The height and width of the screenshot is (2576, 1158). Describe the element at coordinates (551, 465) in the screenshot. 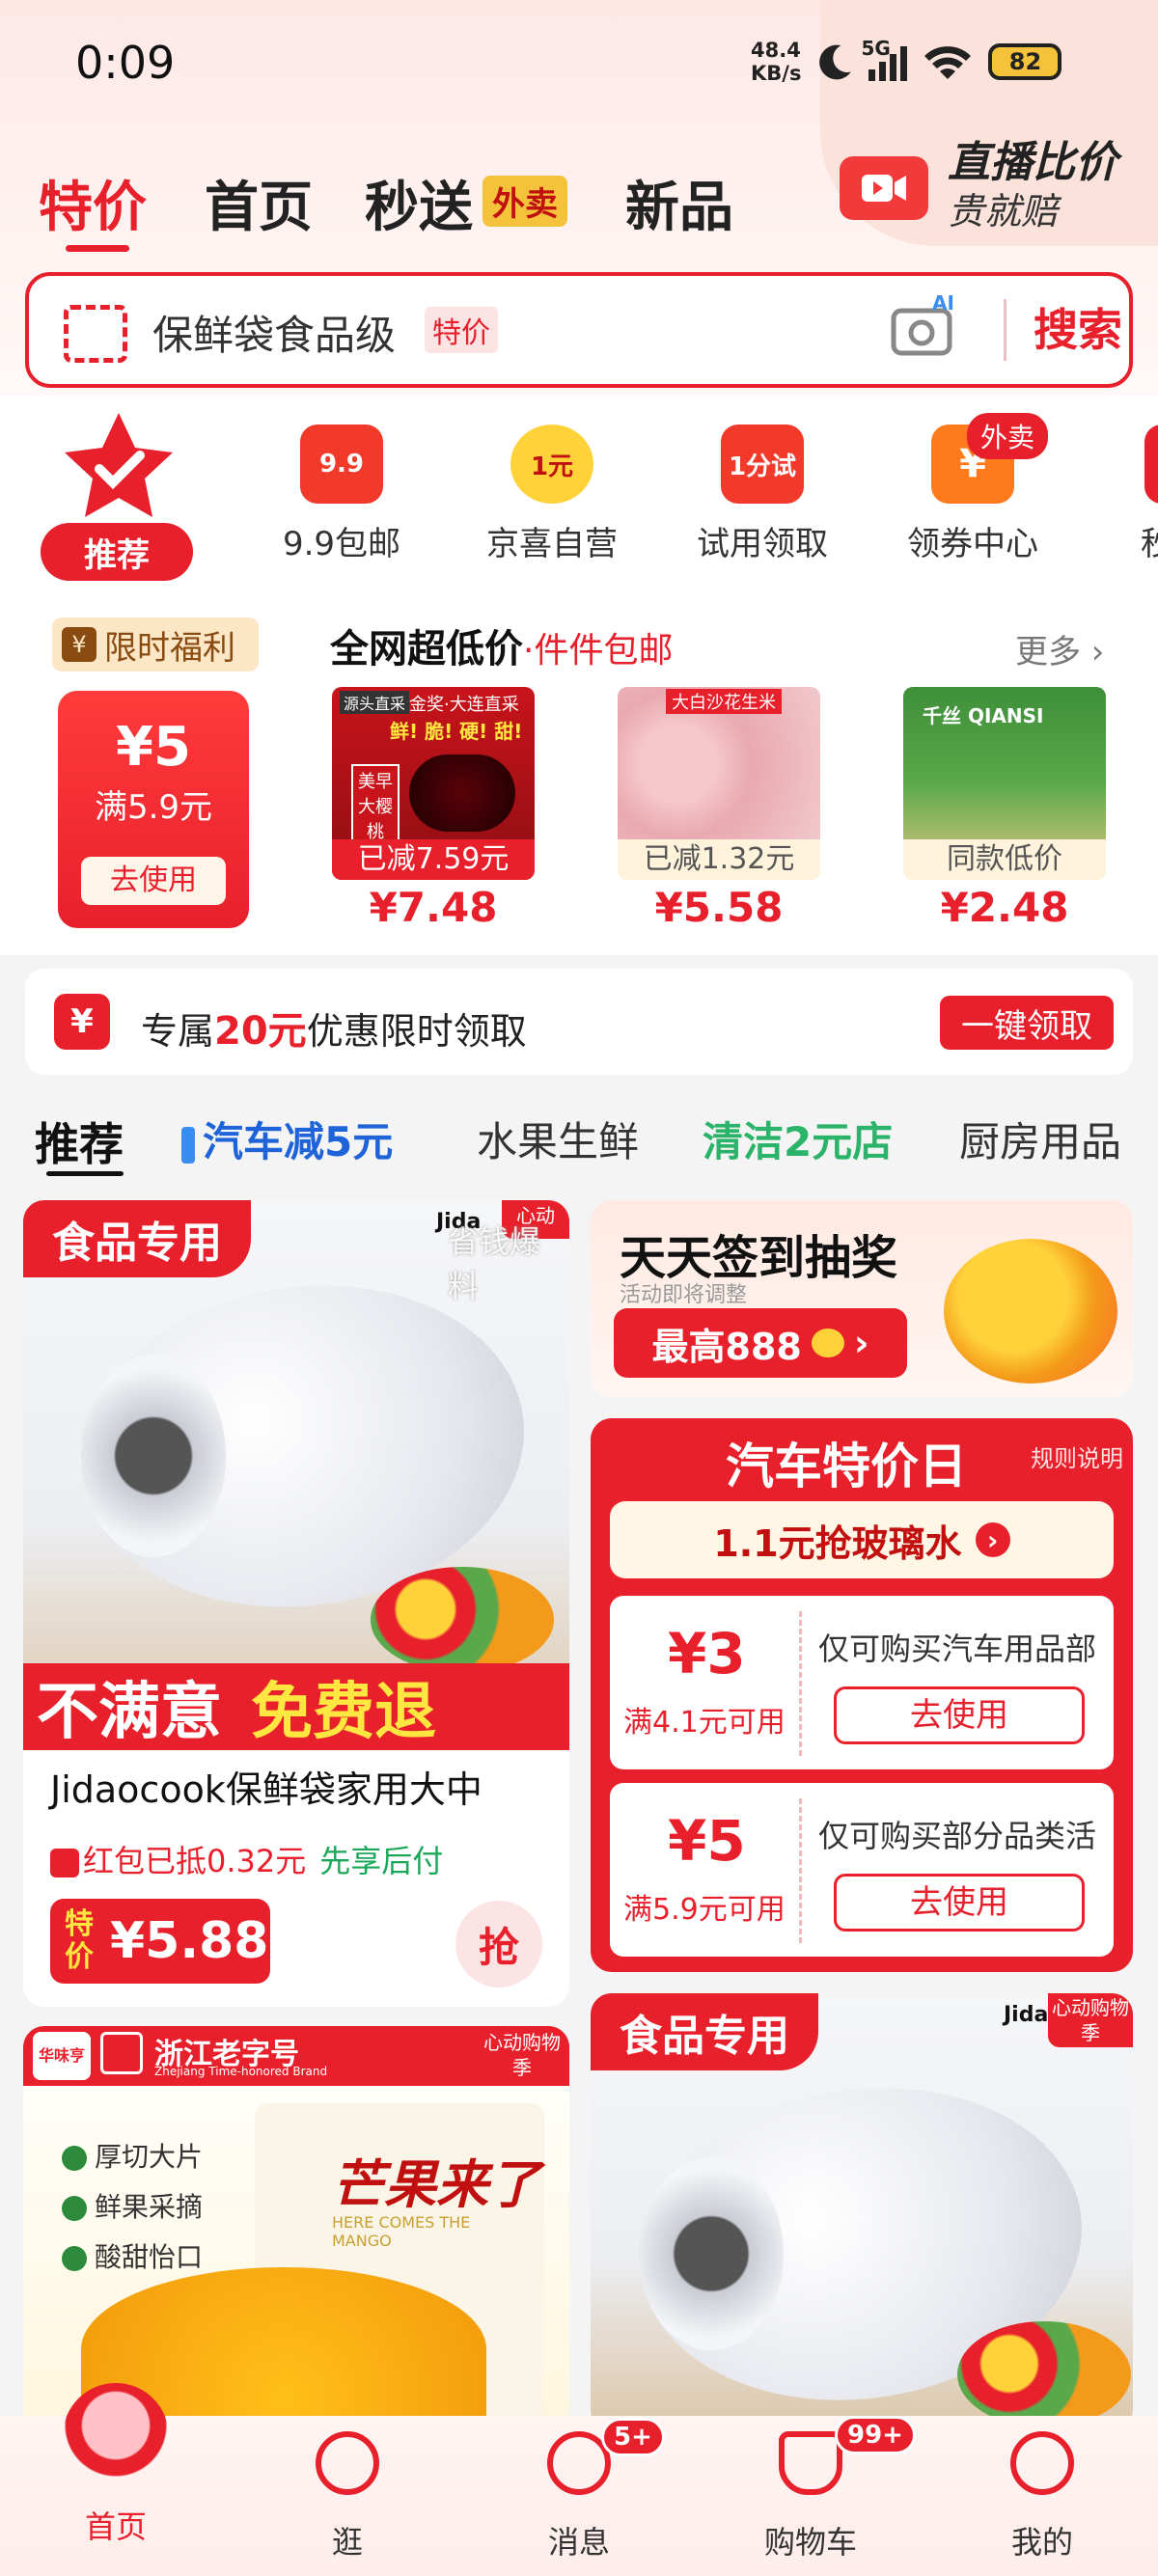

I see `one-yuan-icon: 1元` at that location.